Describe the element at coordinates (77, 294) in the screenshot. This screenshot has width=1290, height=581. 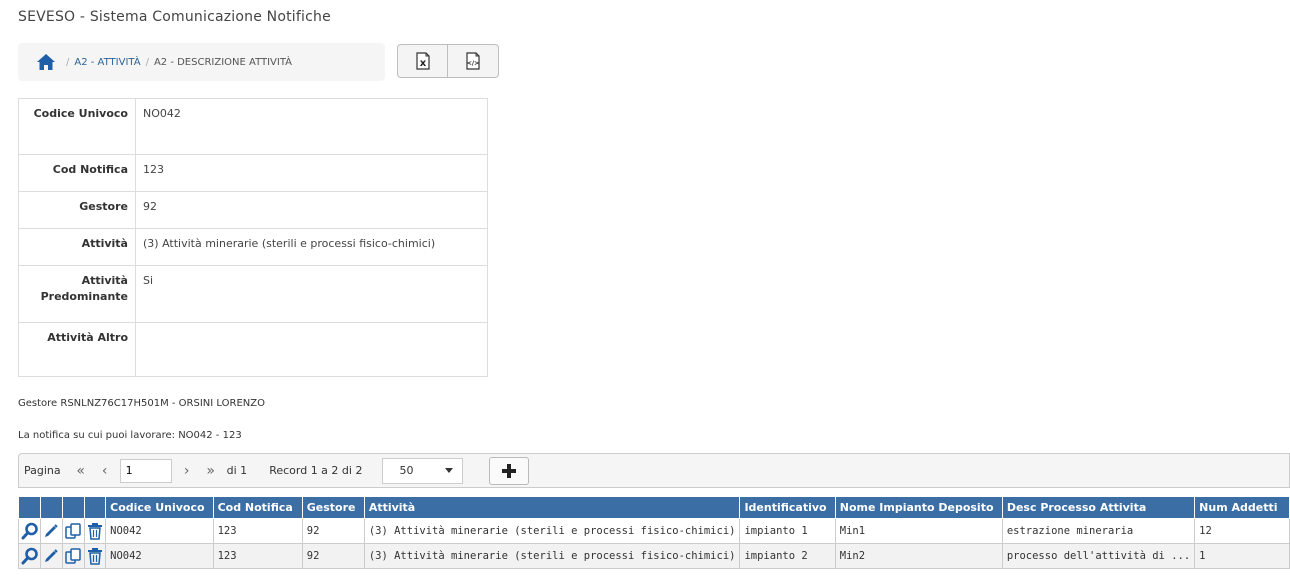
I see `detail-label: Attività Predominante` at that location.